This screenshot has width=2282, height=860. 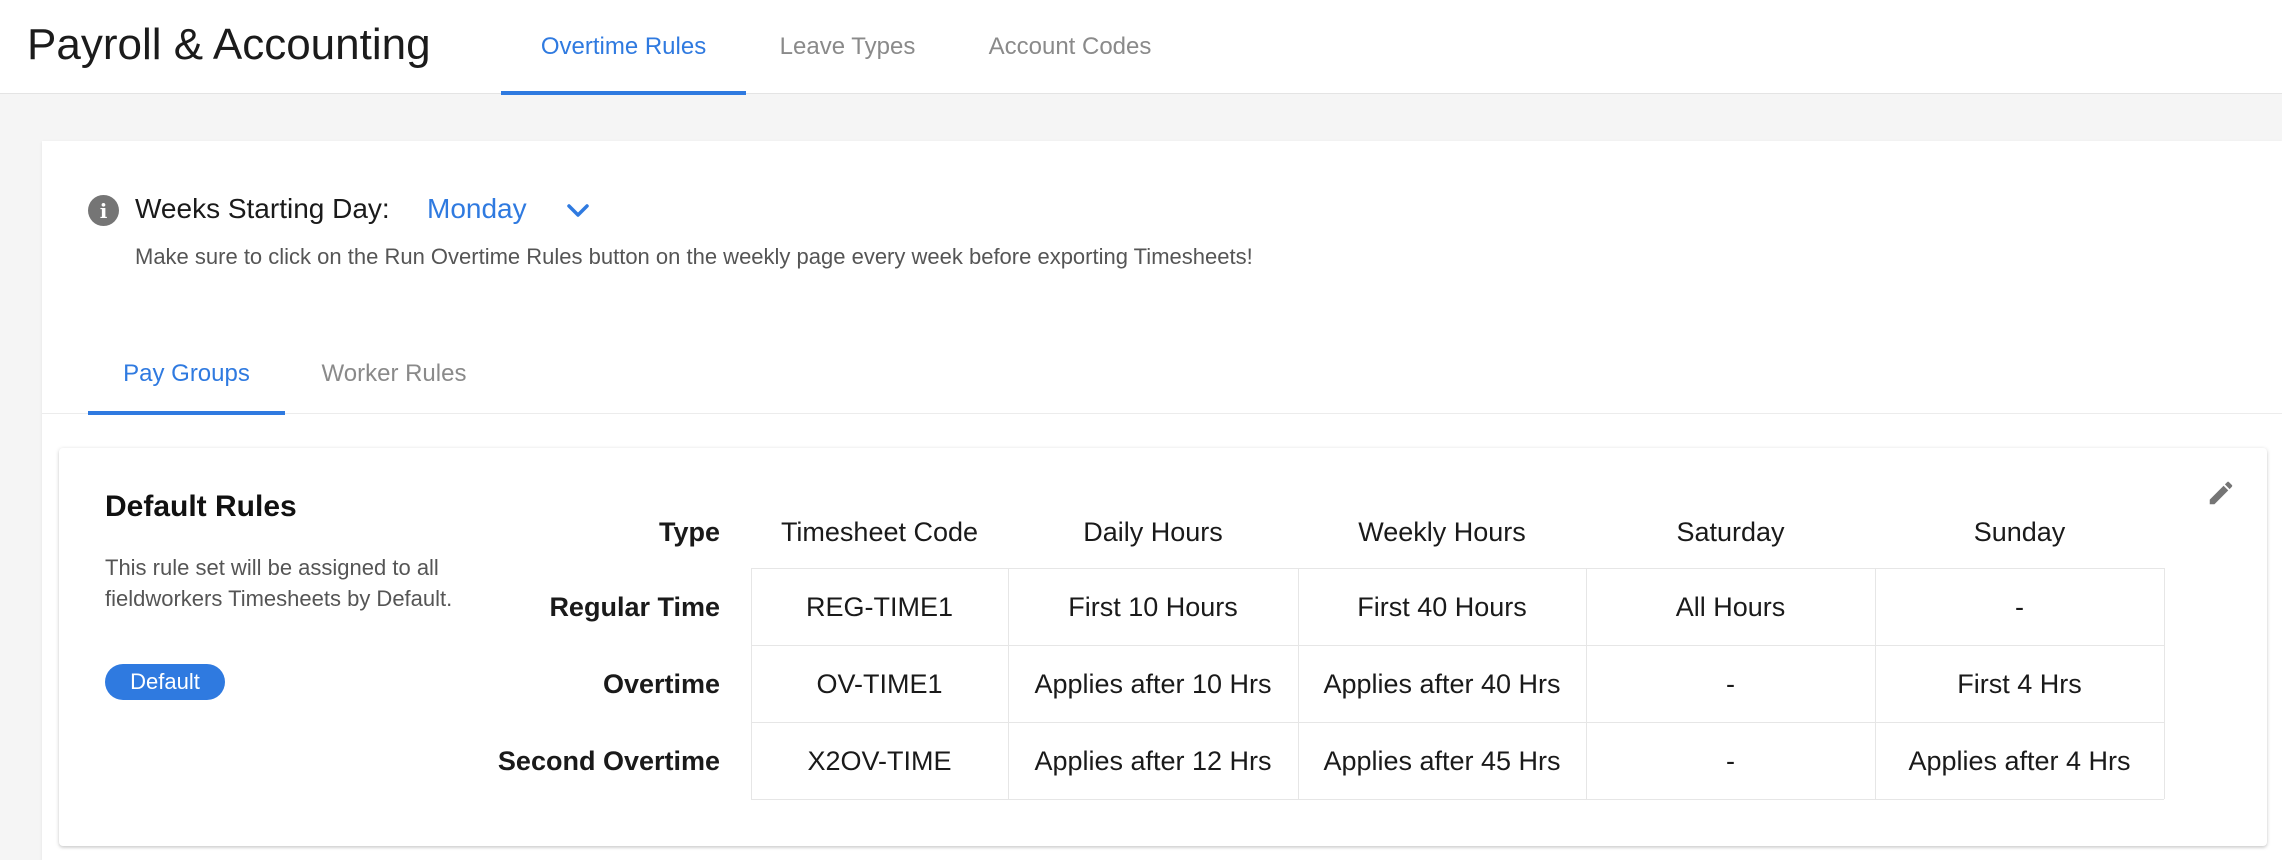 What do you see at coordinates (103, 210) in the screenshot?
I see `info-icon: i` at bounding box center [103, 210].